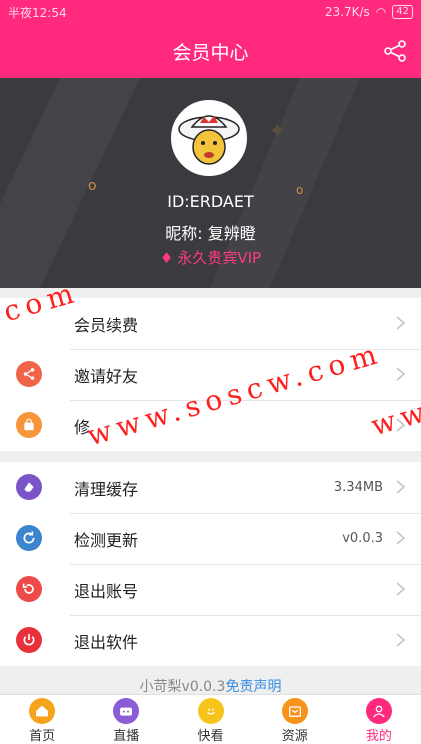 The height and width of the screenshot is (744, 421). What do you see at coordinates (294, 711) in the screenshot?
I see `box-icon` at bounding box center [294, 711].